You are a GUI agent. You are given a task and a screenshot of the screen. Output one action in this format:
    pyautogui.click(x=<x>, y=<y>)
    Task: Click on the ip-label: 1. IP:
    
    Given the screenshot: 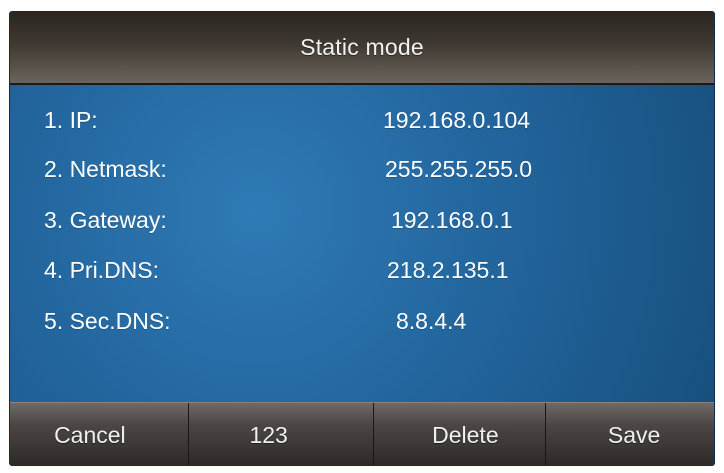 What is the action you would take?
    pyautogui.click(x=71, y=120)
    